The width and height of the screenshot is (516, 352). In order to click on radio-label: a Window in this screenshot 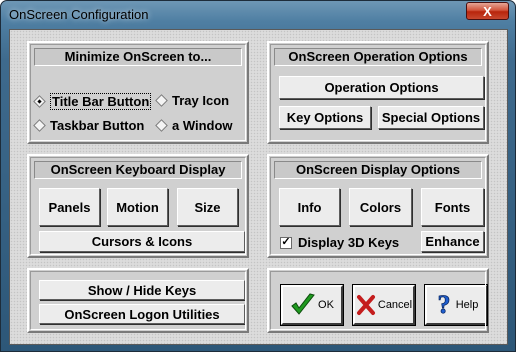, I will do `click(202, 125)`.